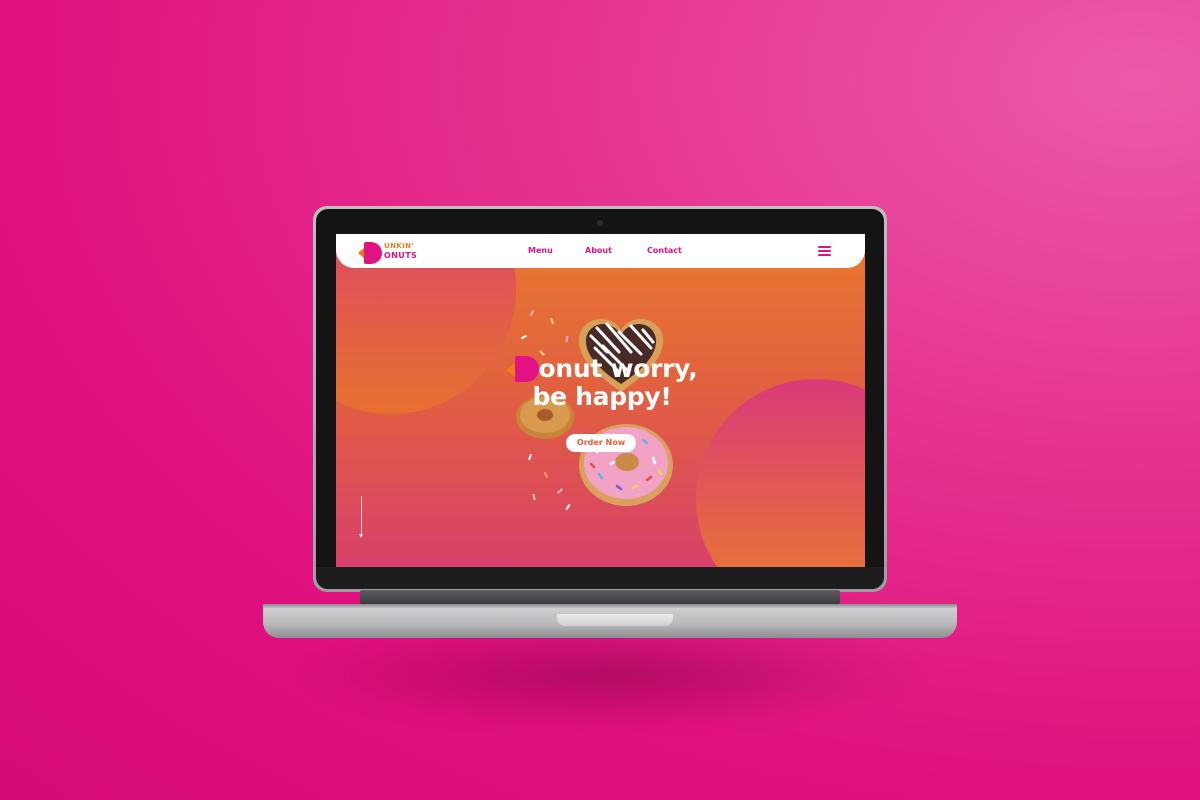 The image size is (1200, 800). Describe the element at coordinates (600, 223) in the screenshot. I see `camera-icon` at that location.